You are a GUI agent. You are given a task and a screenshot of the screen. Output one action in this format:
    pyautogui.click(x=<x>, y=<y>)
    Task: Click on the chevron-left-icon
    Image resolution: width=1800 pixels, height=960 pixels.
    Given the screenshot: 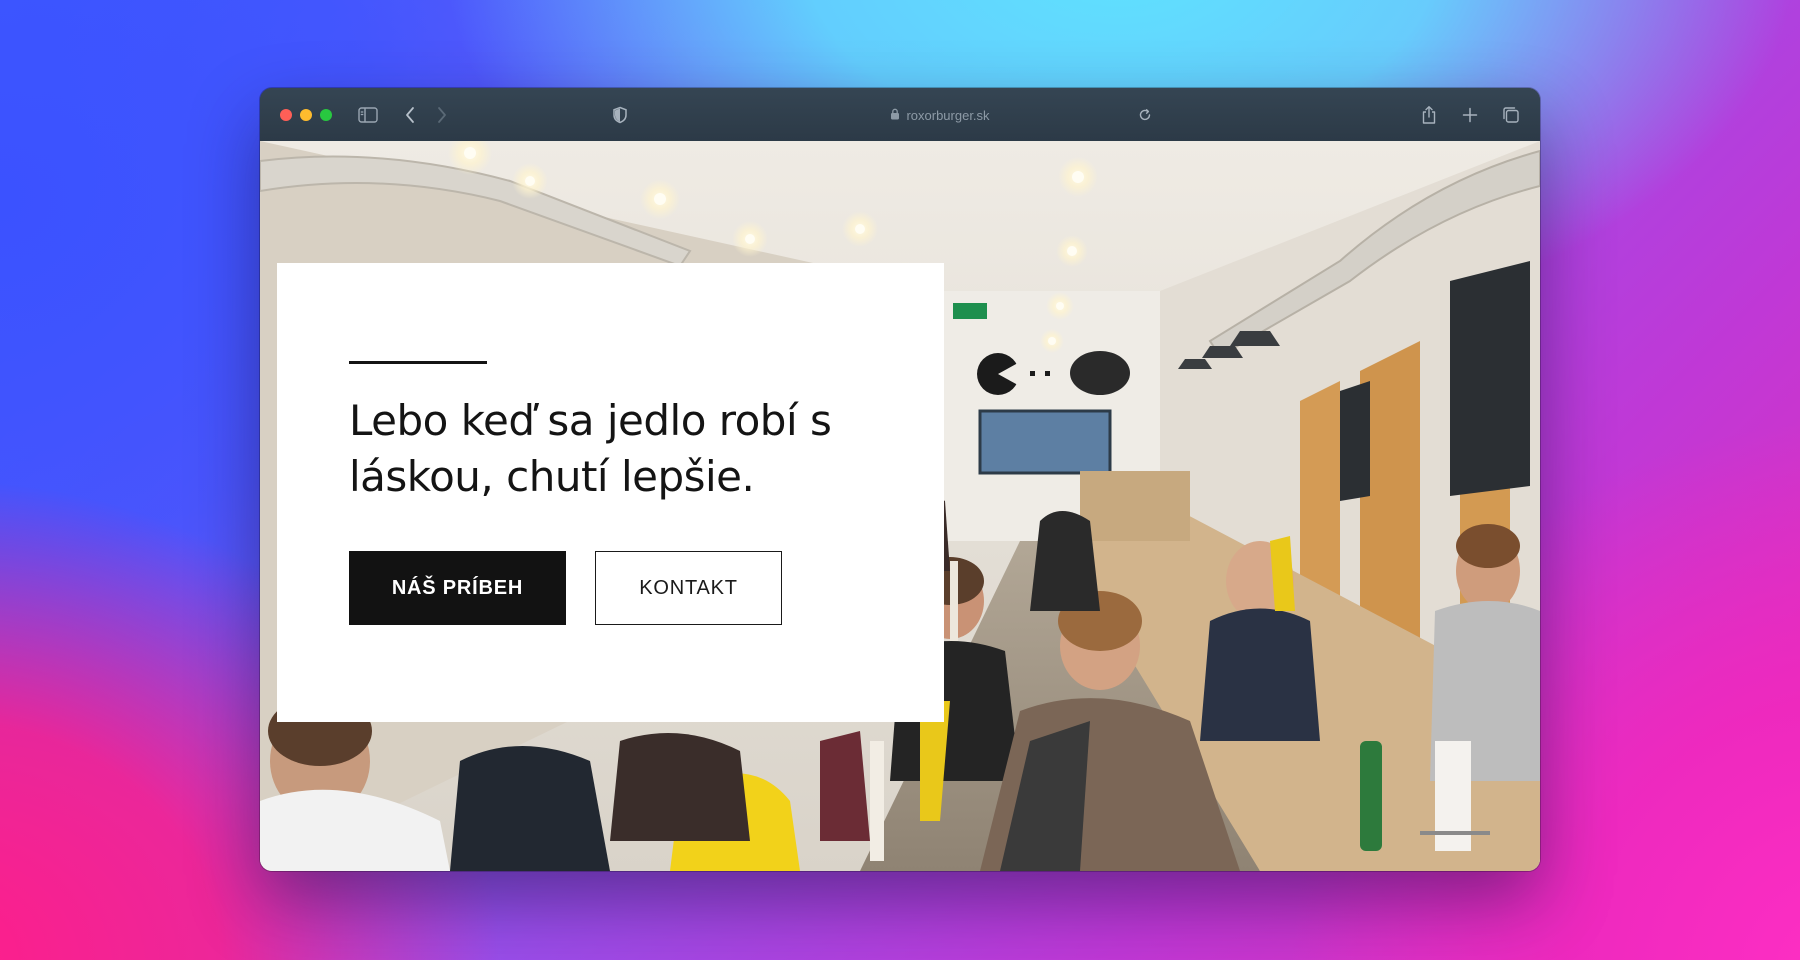 What is the action you would take?
    pyautogui.click(x=410, y=115)
    